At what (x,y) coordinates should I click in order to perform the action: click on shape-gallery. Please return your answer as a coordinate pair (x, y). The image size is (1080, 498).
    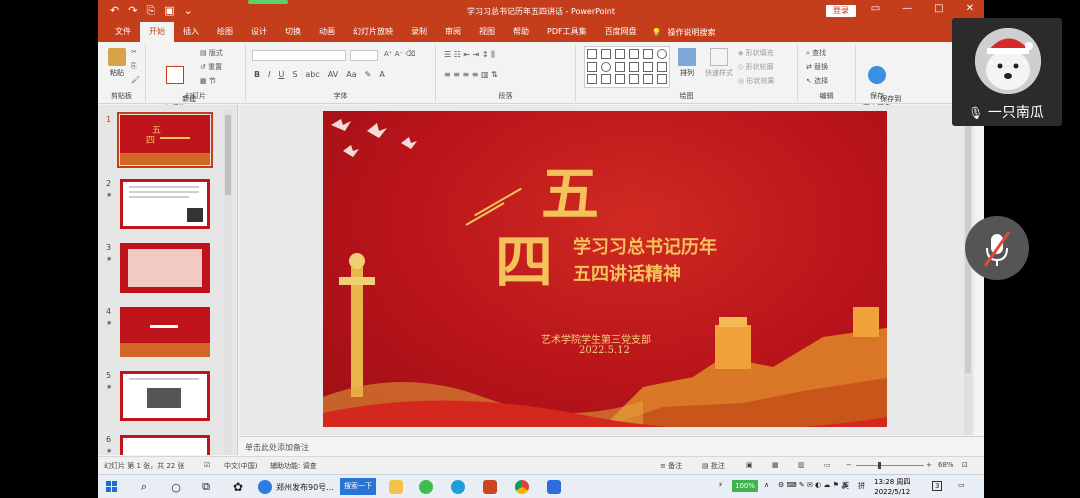
    Looking at the image, I should click on (627, 67).